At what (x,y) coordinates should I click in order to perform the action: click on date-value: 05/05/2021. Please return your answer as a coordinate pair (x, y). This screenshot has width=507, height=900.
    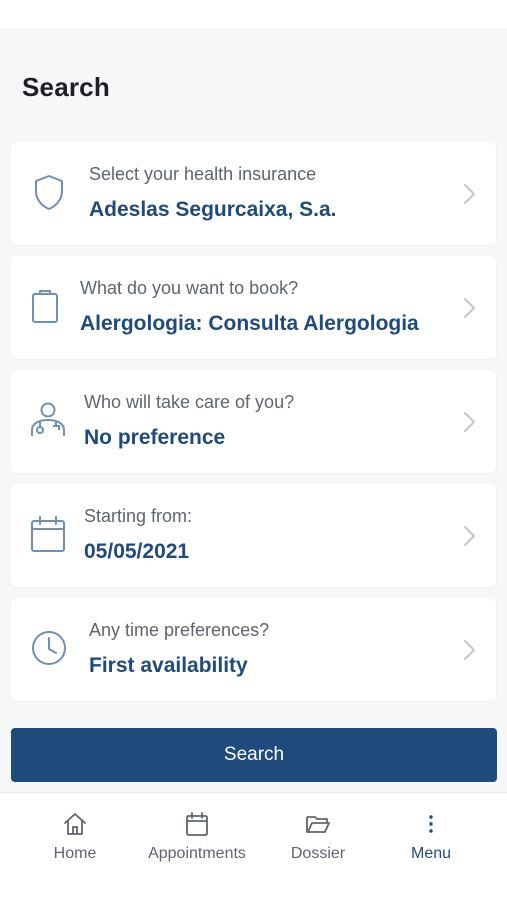
    Looking at the image, I should click on (137, 551).